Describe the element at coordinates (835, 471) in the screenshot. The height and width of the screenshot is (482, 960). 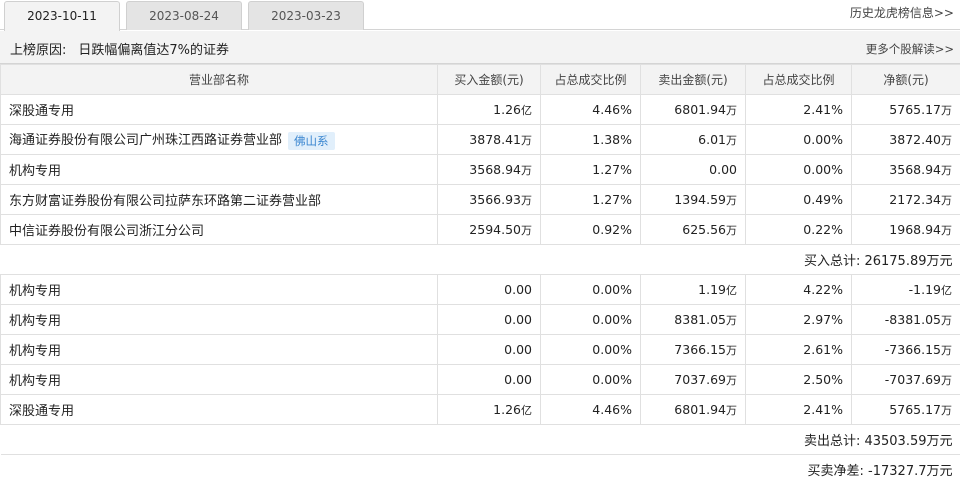
I see `net-total-label: 买卖净差:` at that location.